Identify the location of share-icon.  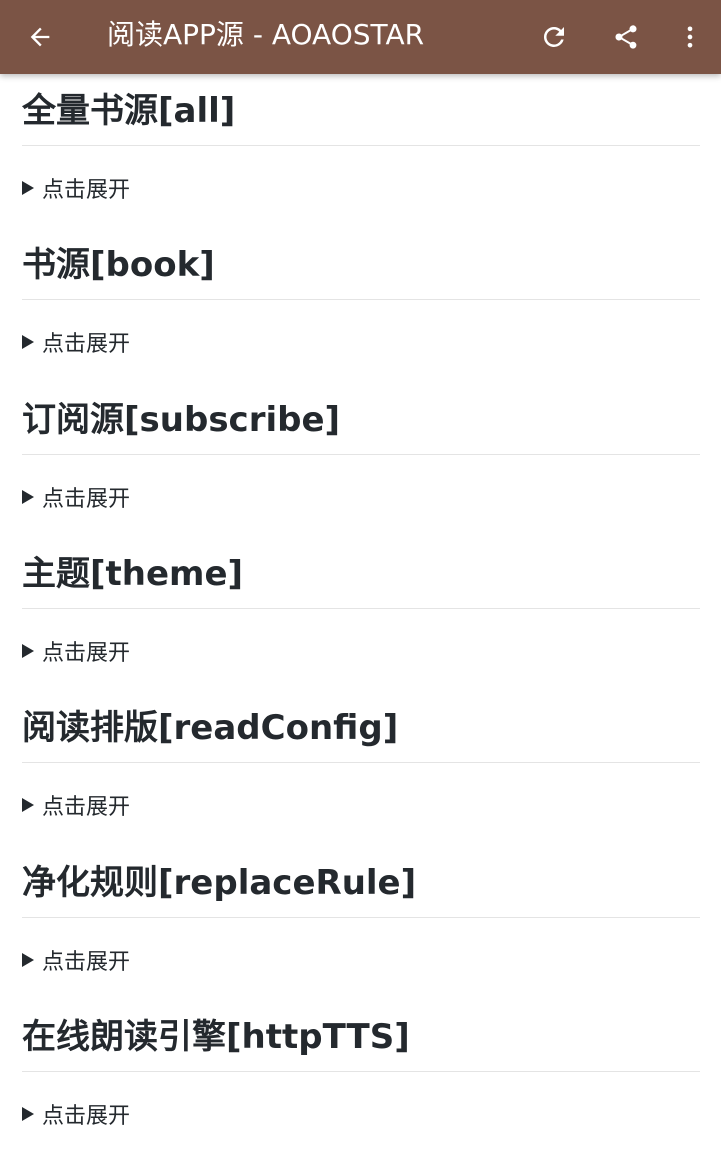
(626, 37).